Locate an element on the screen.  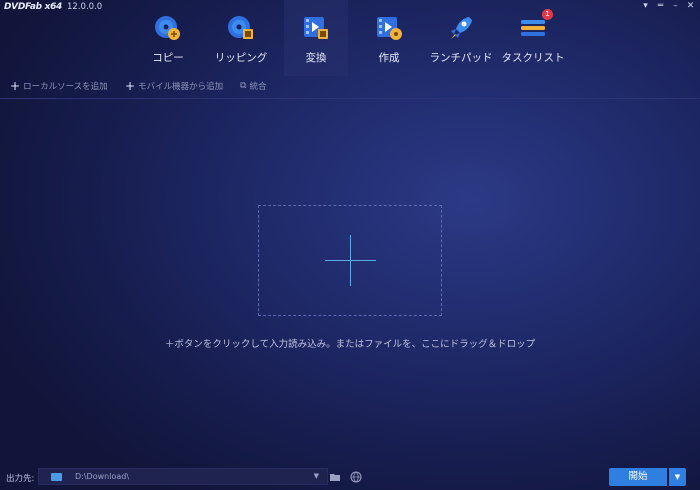
nav-launchpad-label: ランチパッド is located at coordinates (461, 58).